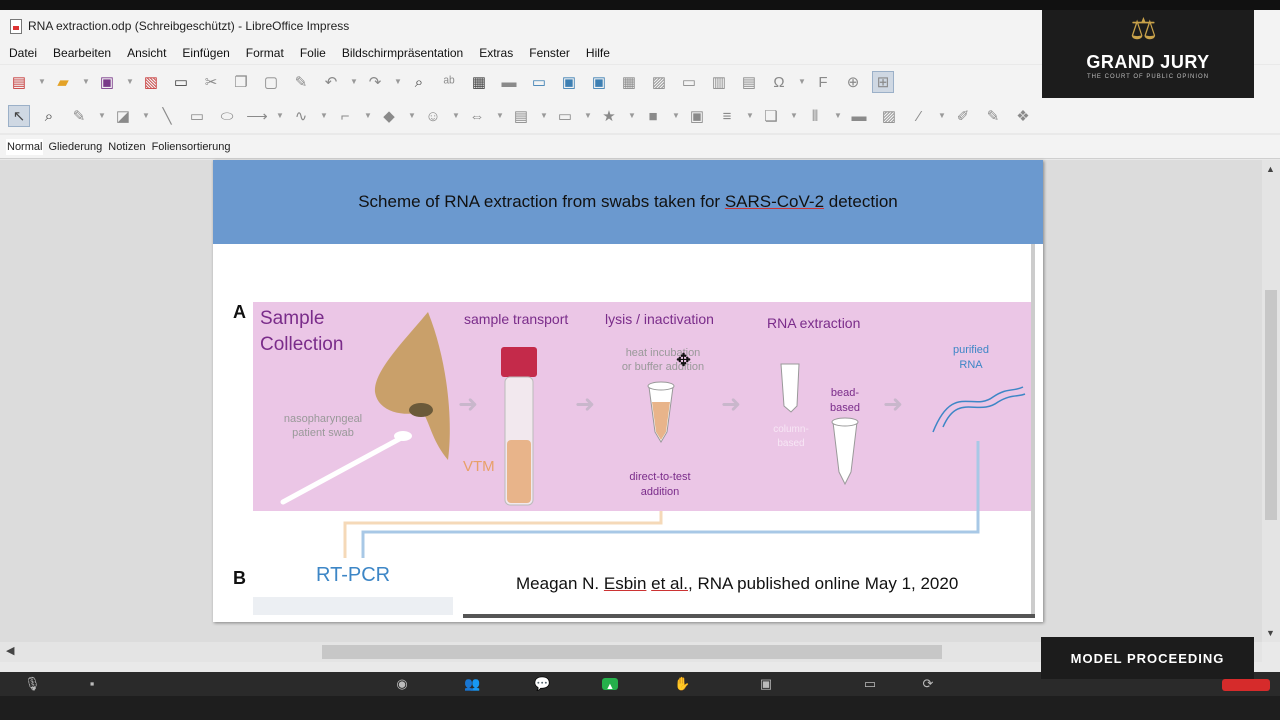 Image resolution: width=1280 pixels, height=720 pixels. What do you see at coordinates (49, 116) in the screenshot?
I see `zoom-icon: ⌕` at bounding box center [49, 116].